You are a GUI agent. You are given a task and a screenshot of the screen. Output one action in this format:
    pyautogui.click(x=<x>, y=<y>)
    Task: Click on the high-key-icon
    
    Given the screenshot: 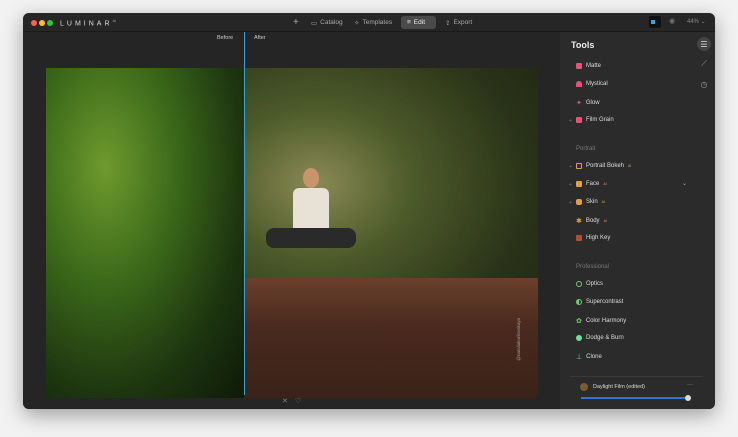 What is the action you would take?
    pyautogui.click(x=579, y=238)
    